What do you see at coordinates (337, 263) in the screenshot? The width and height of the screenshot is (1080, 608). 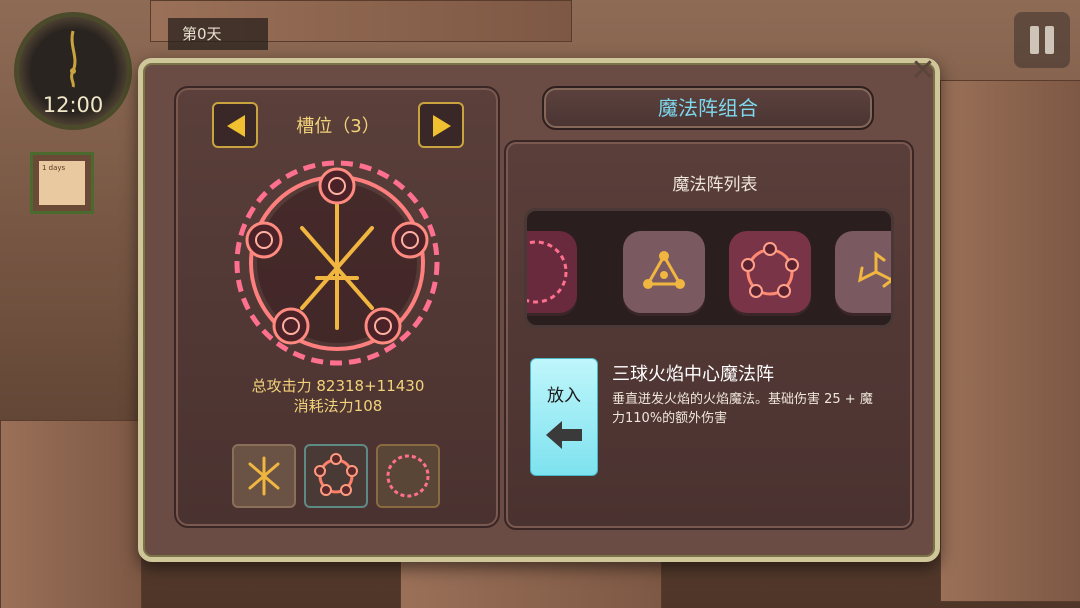 I see `combined-magic-circle-preview` at bounding box center [337, 263].